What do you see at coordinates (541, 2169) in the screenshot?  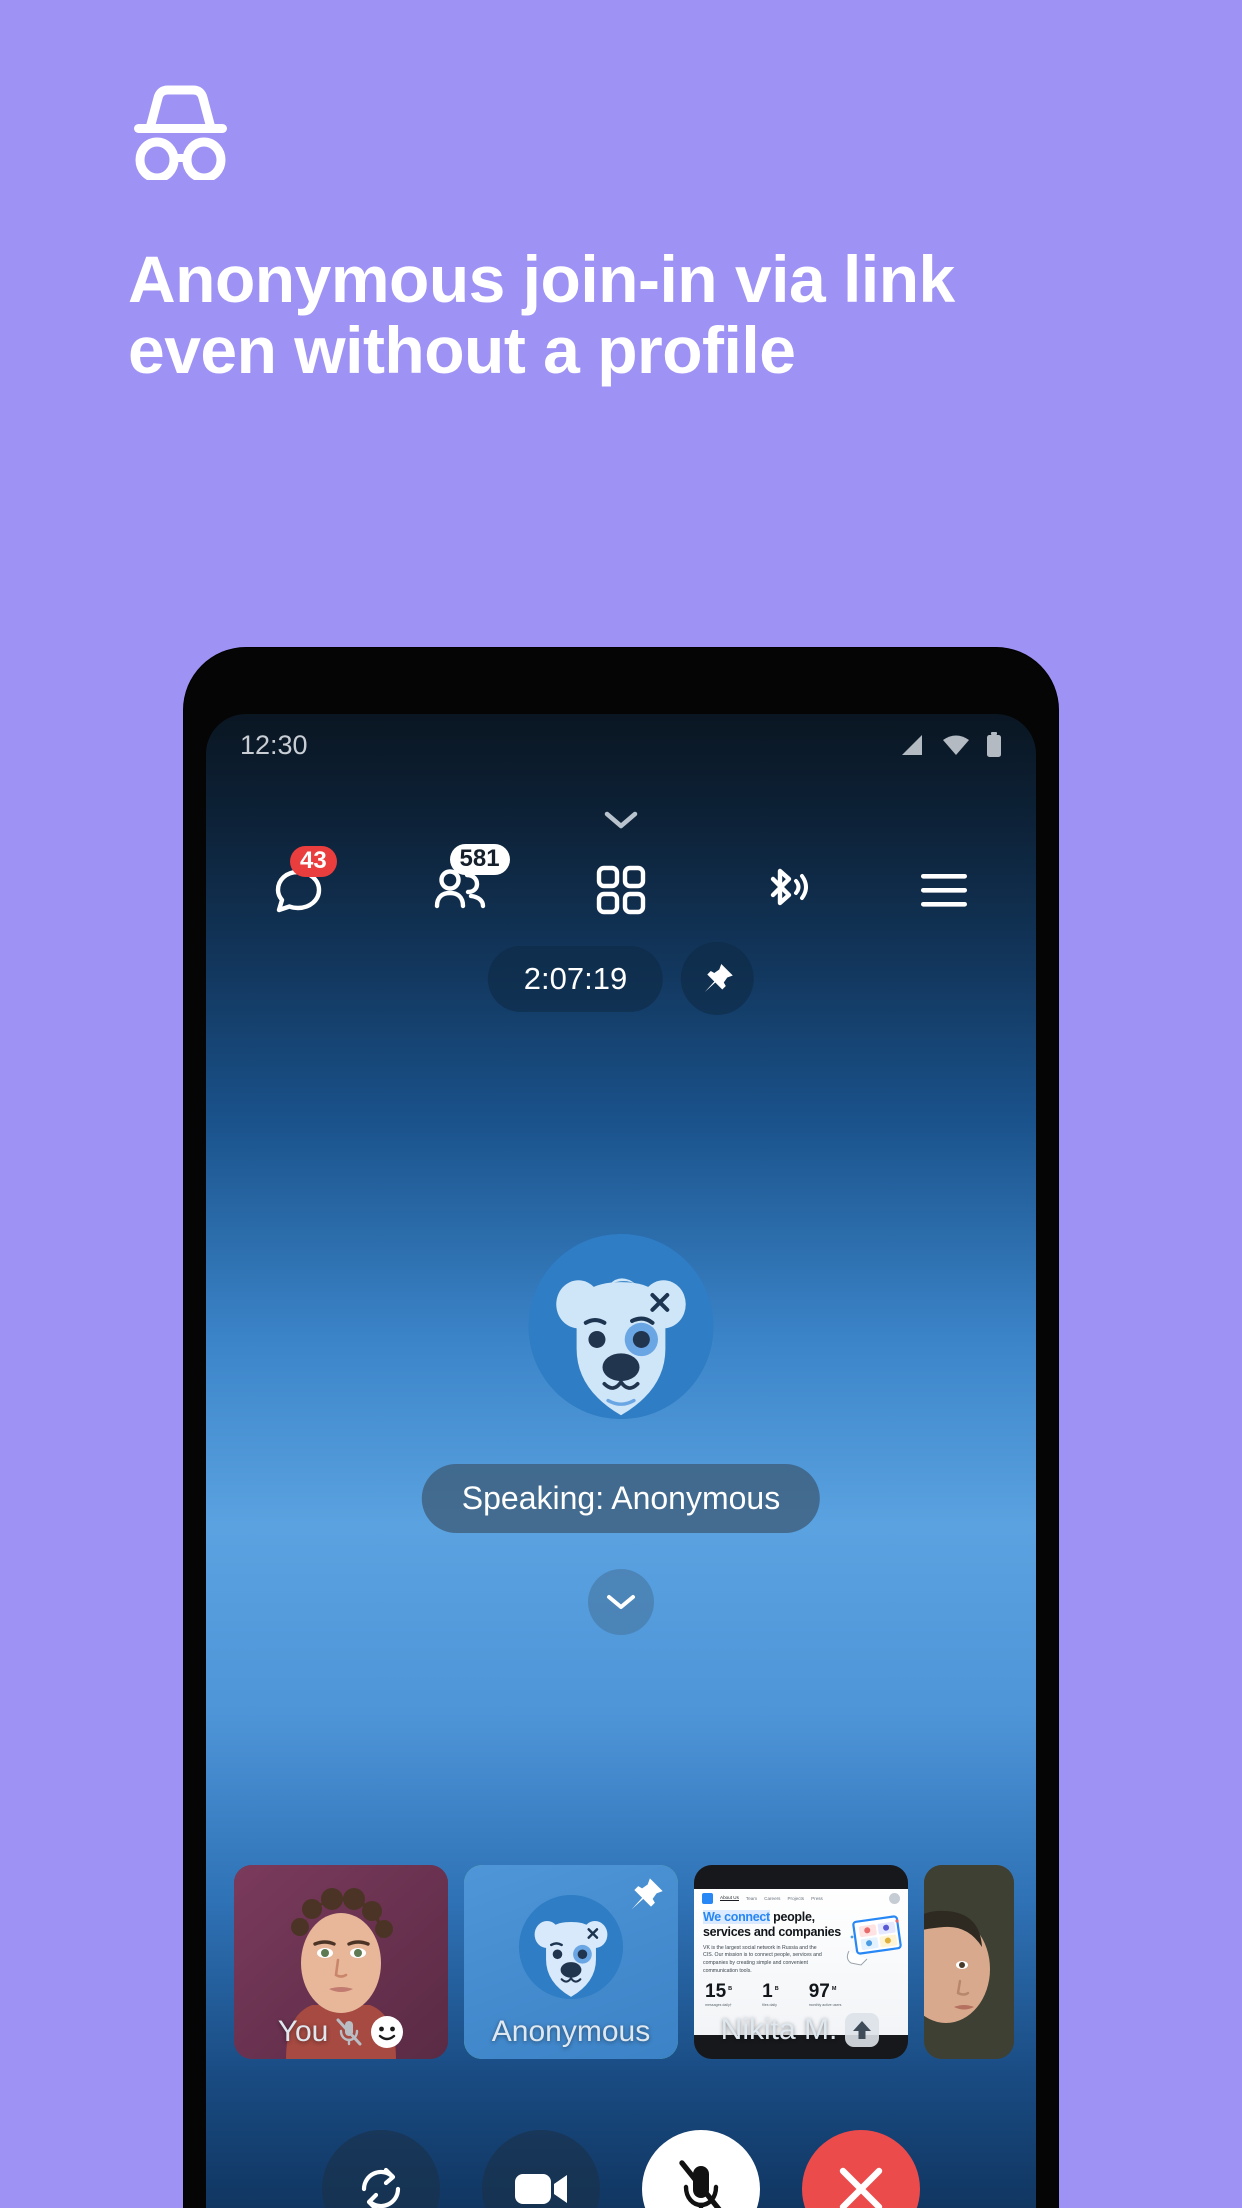 I see `camera-button` at bounding box center [541, 2169].